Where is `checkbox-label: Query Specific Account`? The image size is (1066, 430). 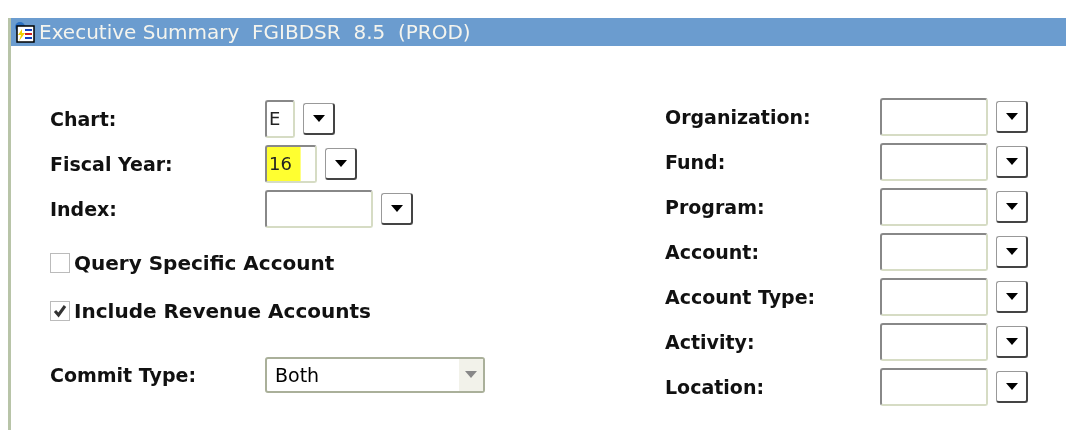 checkbox-label: Query Specific Account is located at coordinates (204, 263).